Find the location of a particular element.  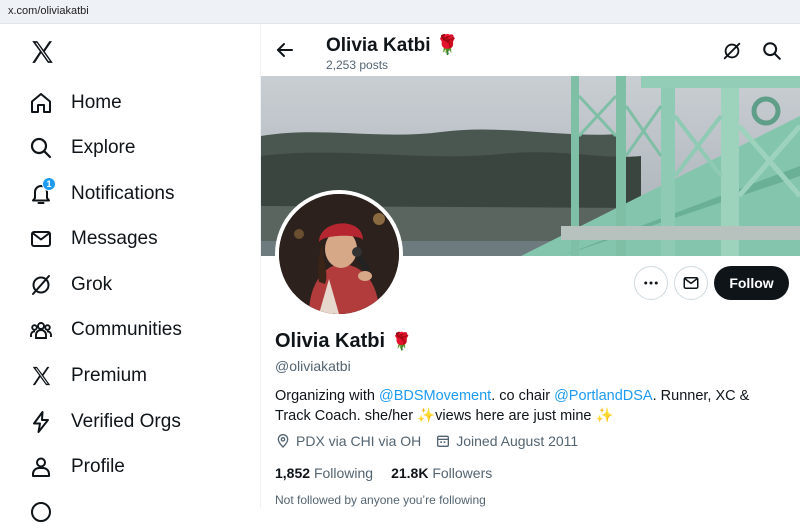

sidebar-item-notifications: 1 Notifications is located at coordinates (138, 194).